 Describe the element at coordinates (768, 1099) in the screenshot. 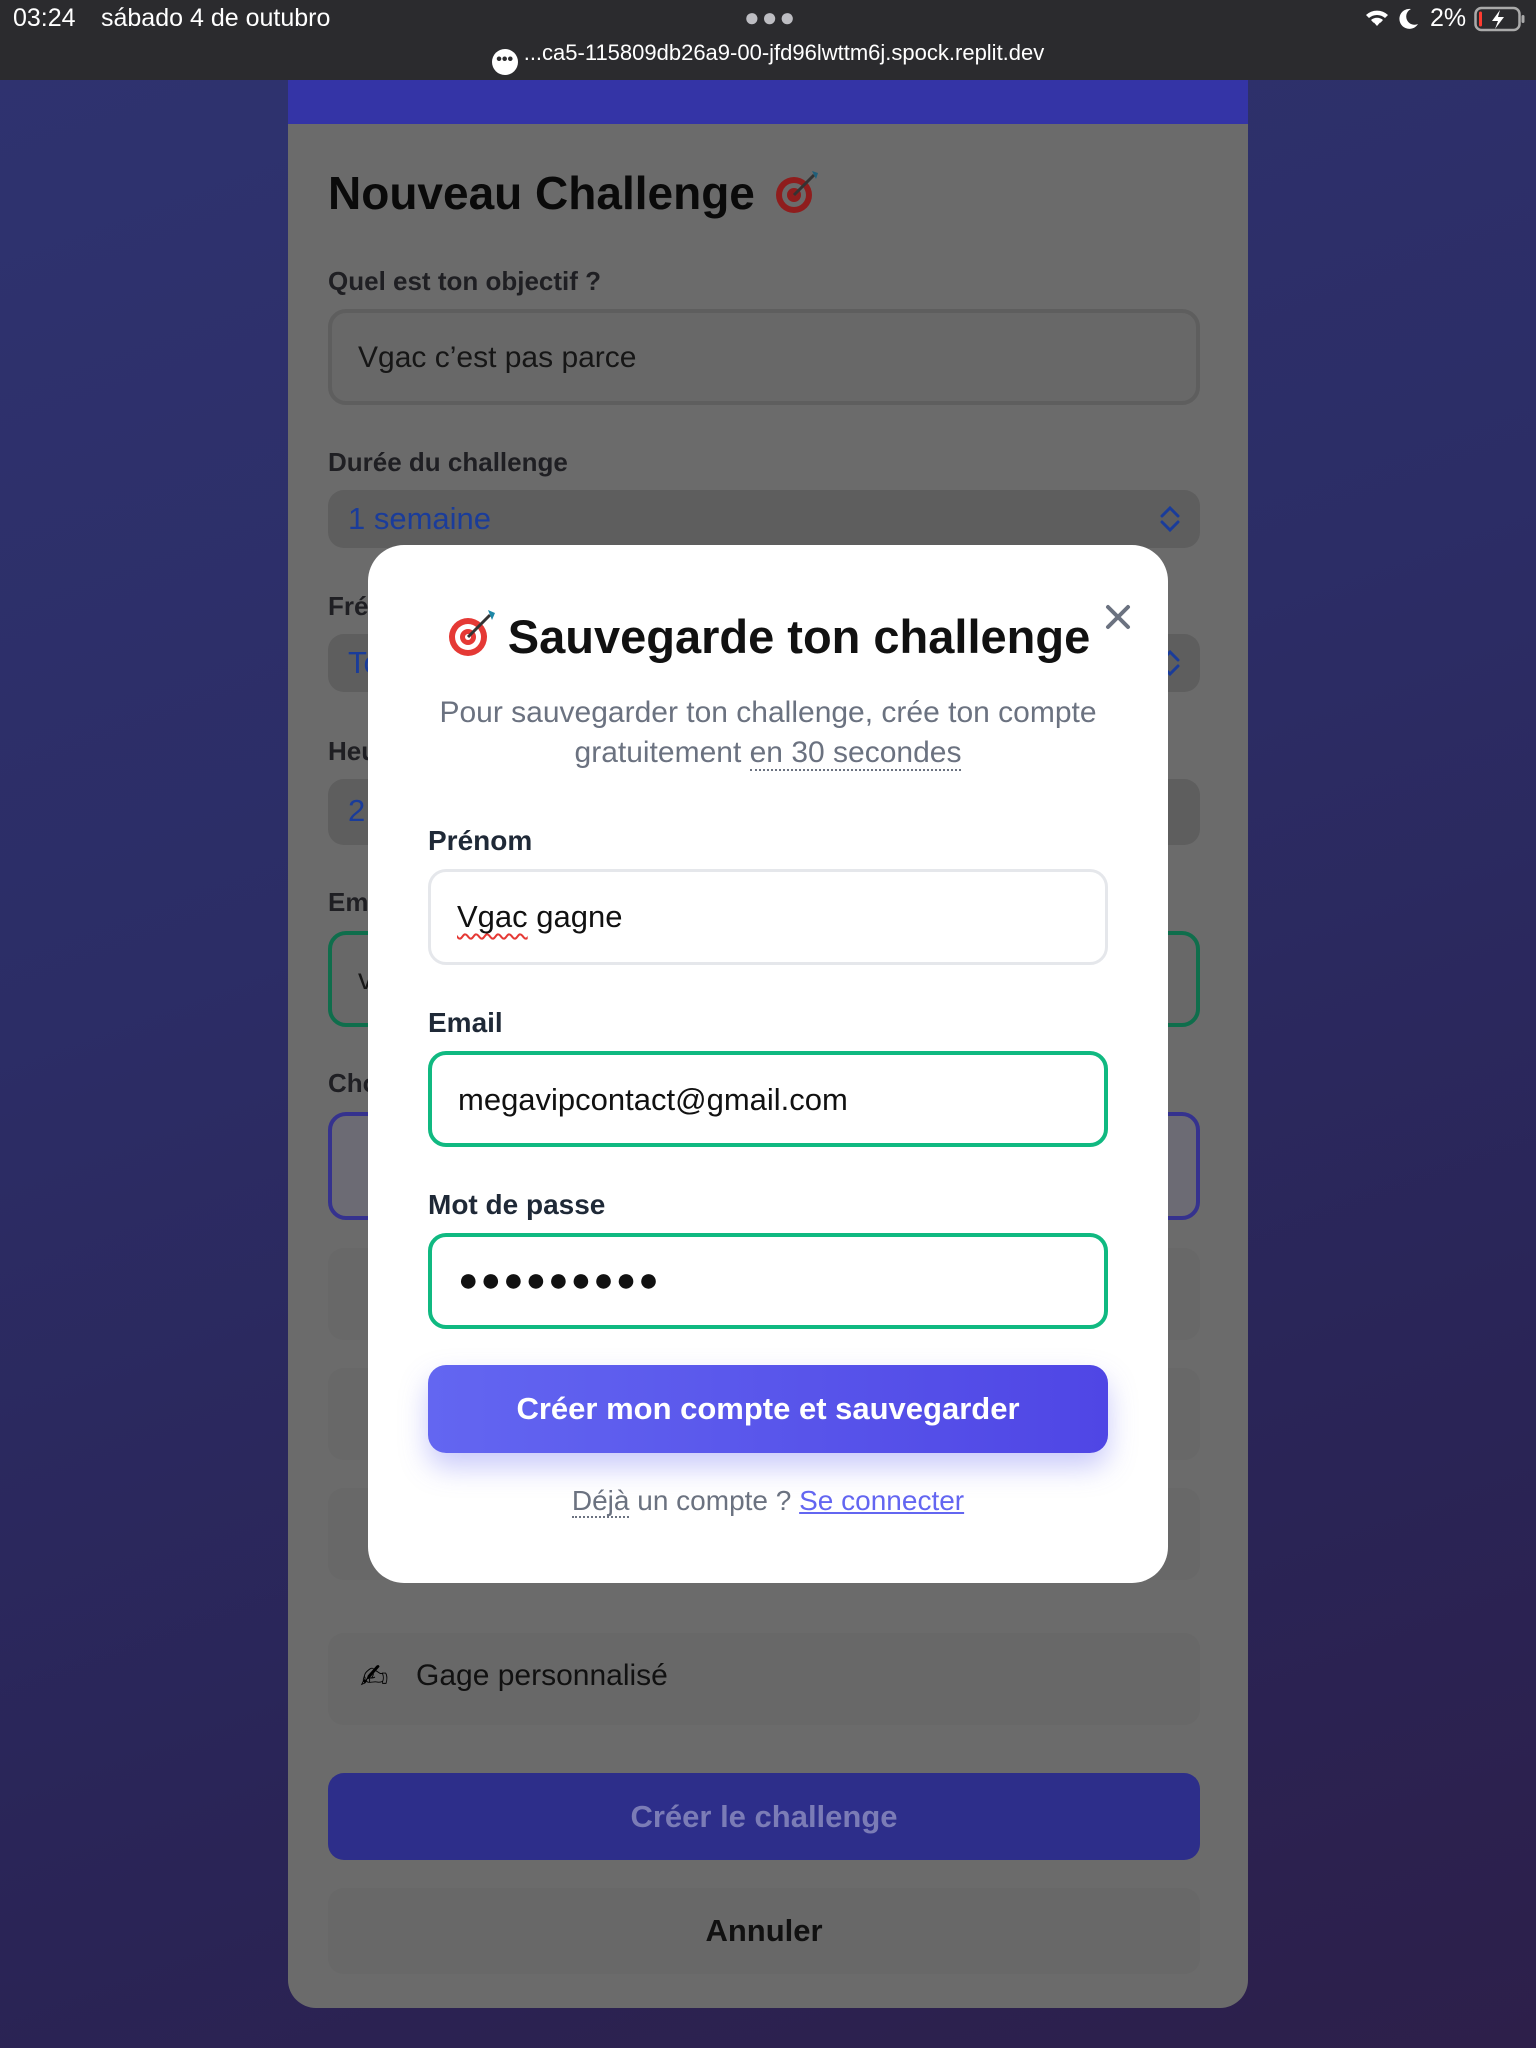

I see `email-input: megavipcontact@gmail.com` at that location.